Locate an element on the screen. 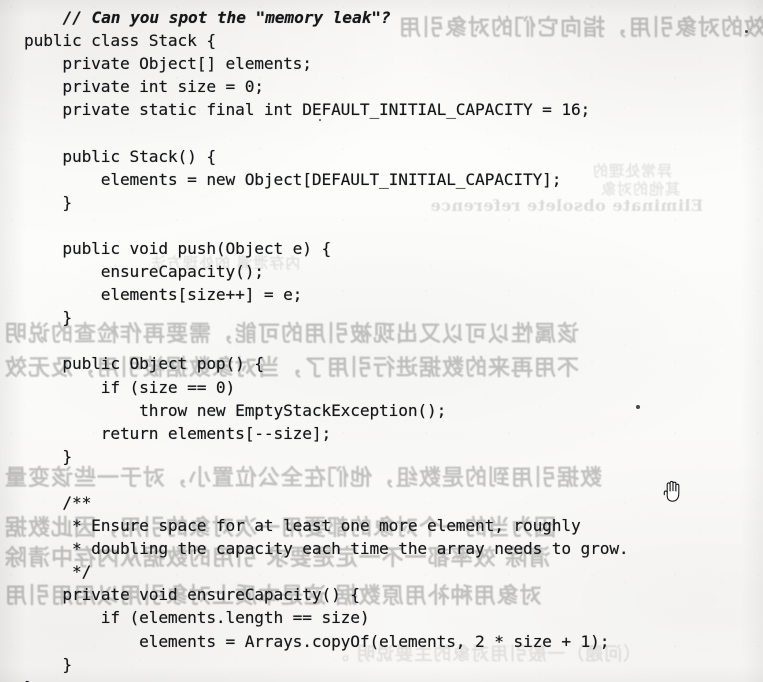 This screenshot has width=763, height=682. code-line: // Can you spot the "memory leak"? is located at coordinates (207, 17).